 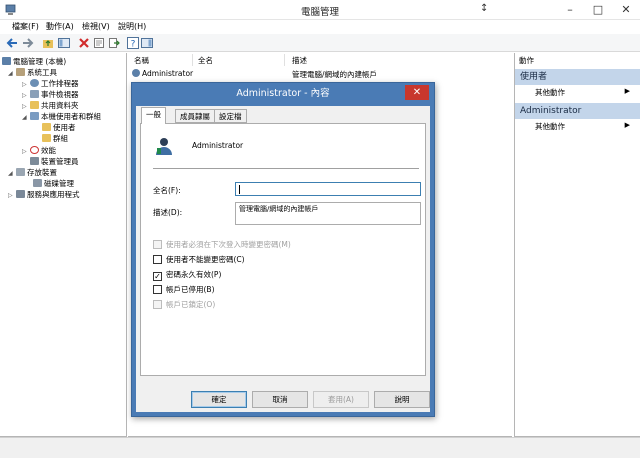 I want to click on tab-general: 一般, so click(x=153, y=115).